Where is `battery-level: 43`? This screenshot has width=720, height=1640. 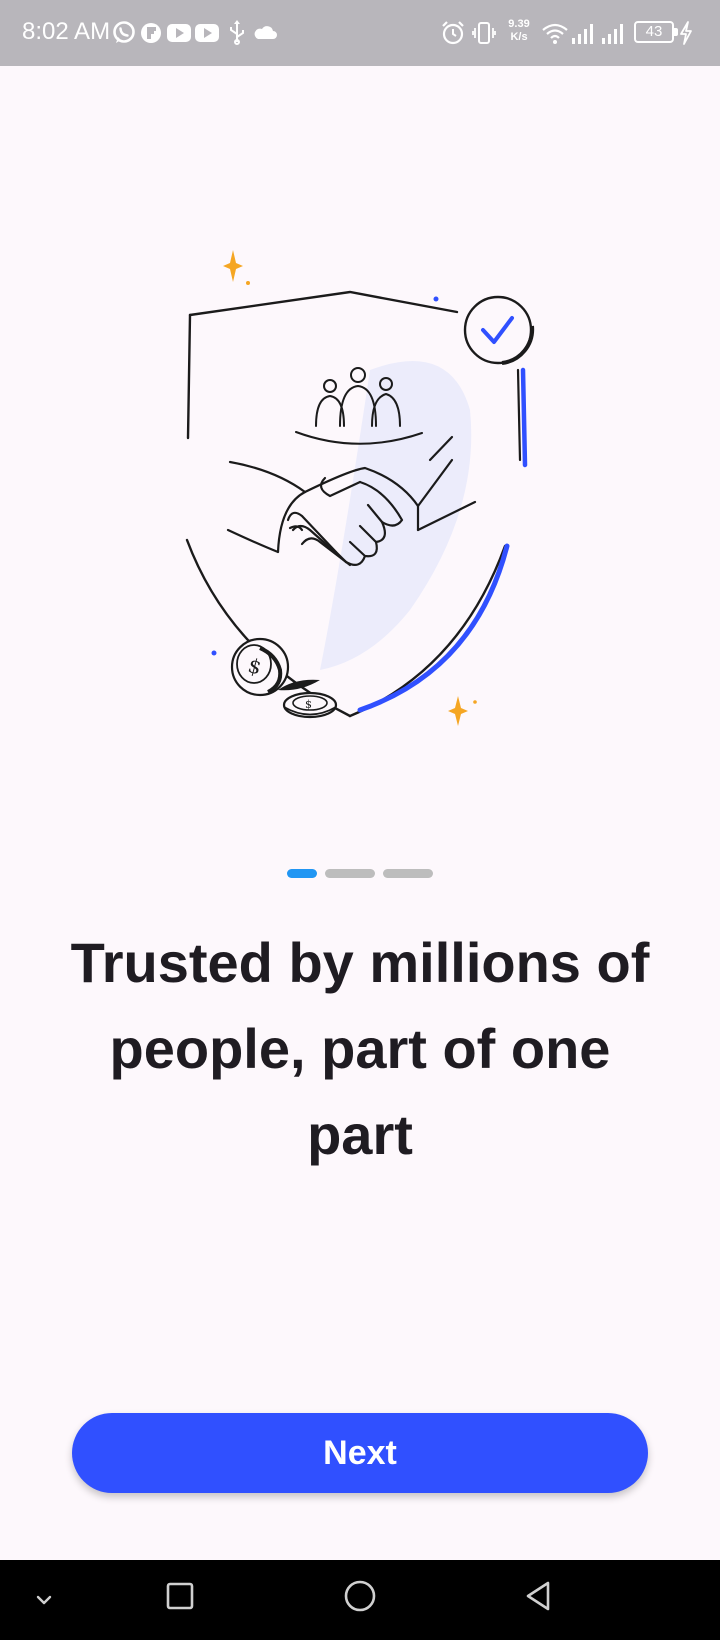
battery-level: 43 is located at coordinates (654, 31).